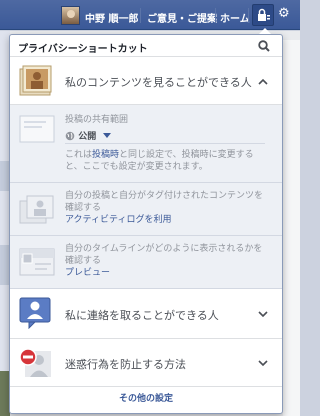 This screenshot has height=416, width=320. I want to click on activity-log-row: 自分の投稿と自分がタグ付けされたコンテンツを 確認する アクティビティログを利用, so click(146, 209).